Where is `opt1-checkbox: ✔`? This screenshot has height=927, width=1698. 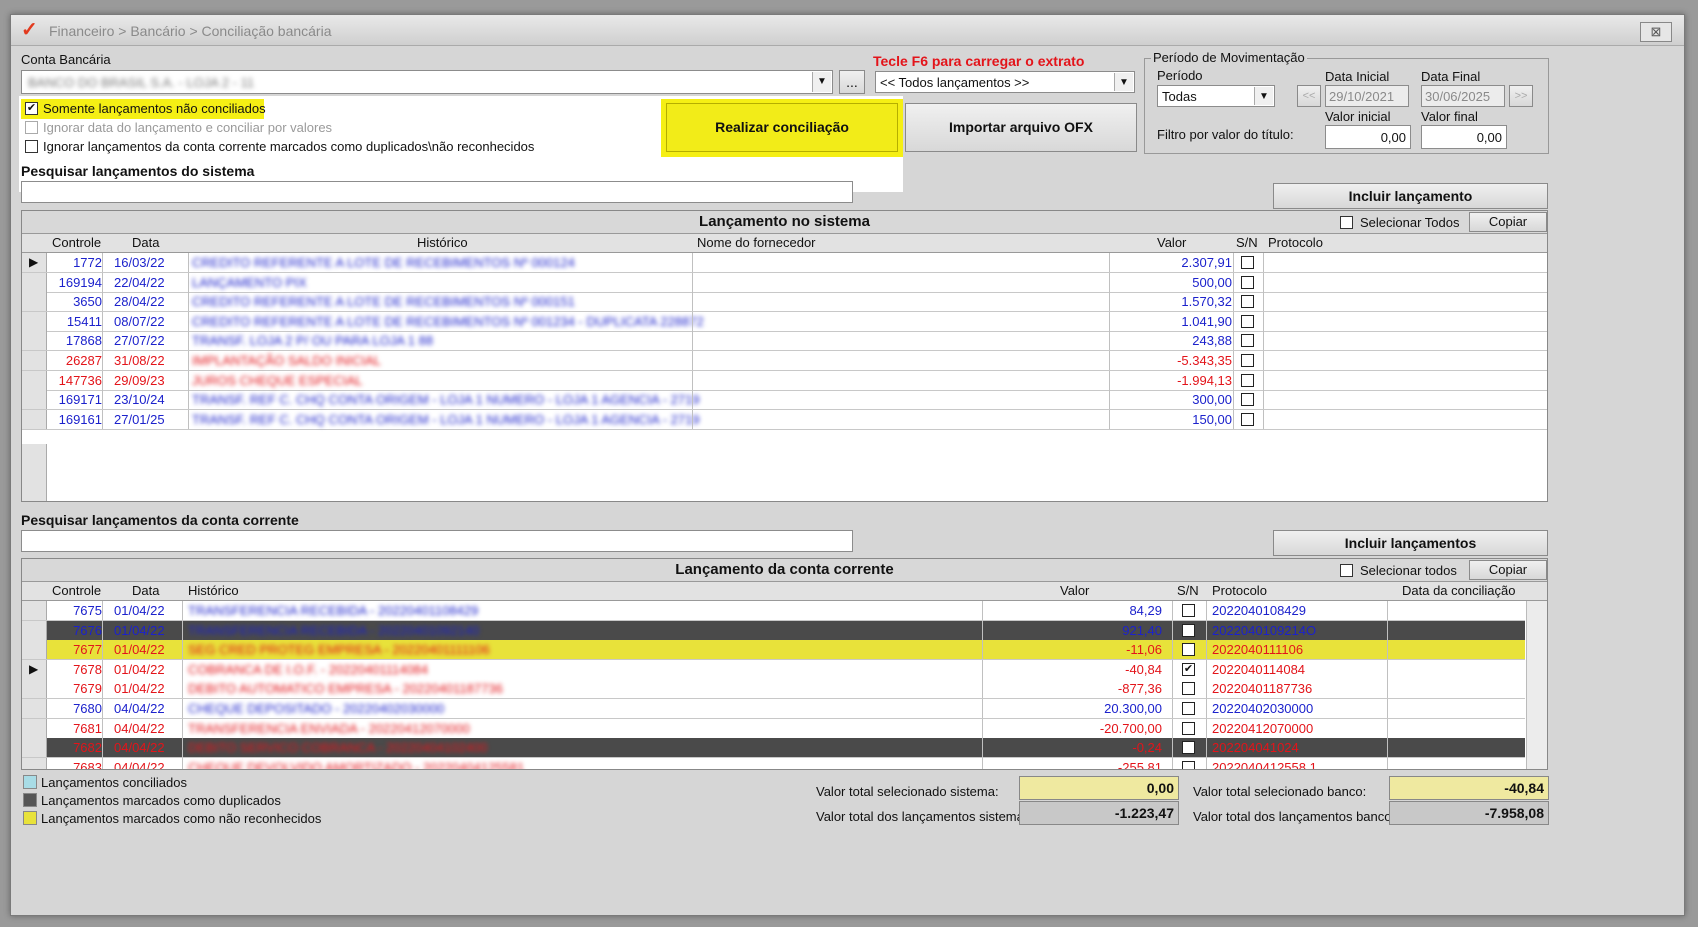
opt1-checkbox: ✔ is located at coordinates (31, 108).